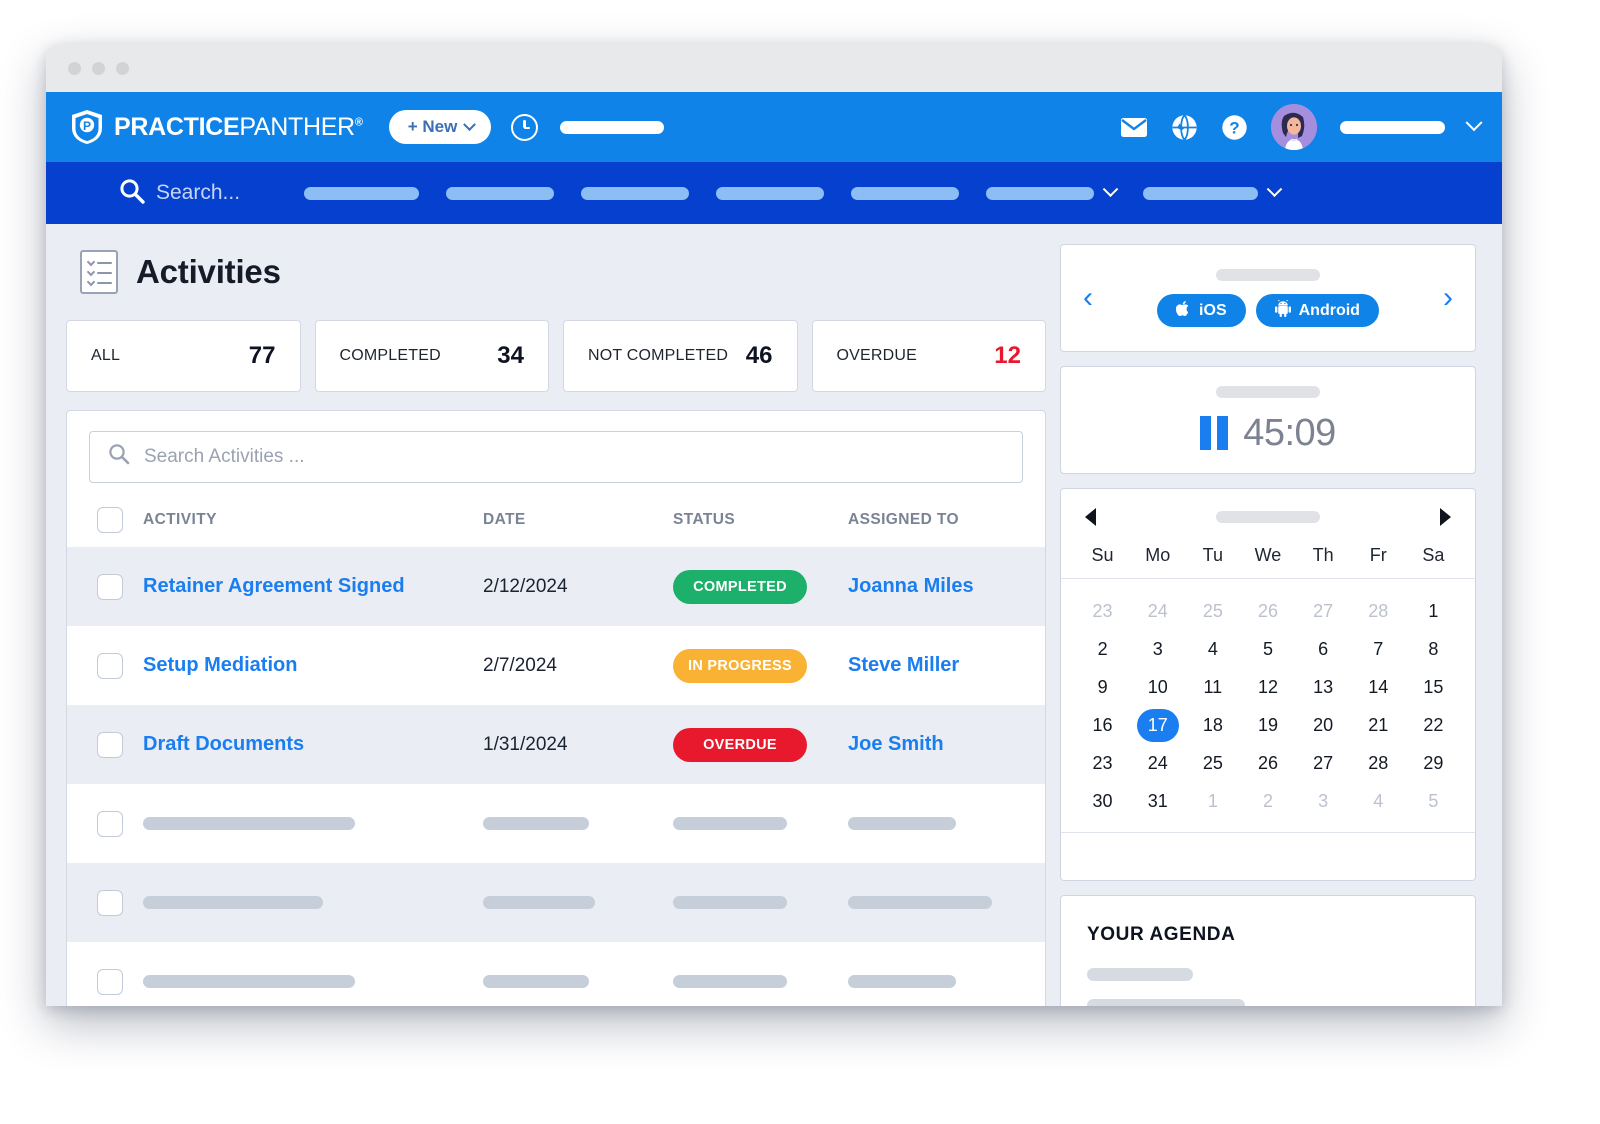 This screenshot has height=1124, width=1600. I want to click on calendar-day: 9, so click(1102, 687).